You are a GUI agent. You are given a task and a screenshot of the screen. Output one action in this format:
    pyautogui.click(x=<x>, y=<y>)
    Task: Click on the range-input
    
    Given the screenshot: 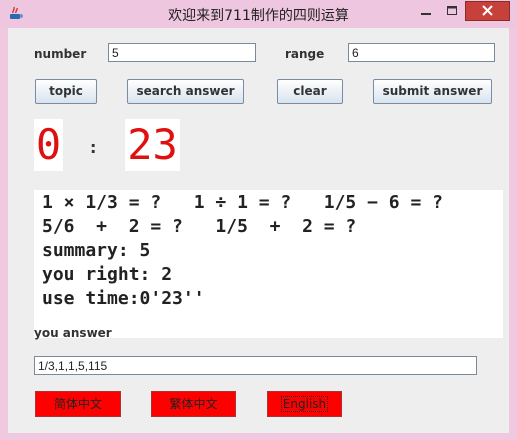 What is the action you would take?
    pyautogui.click(x=421, y=52)
    